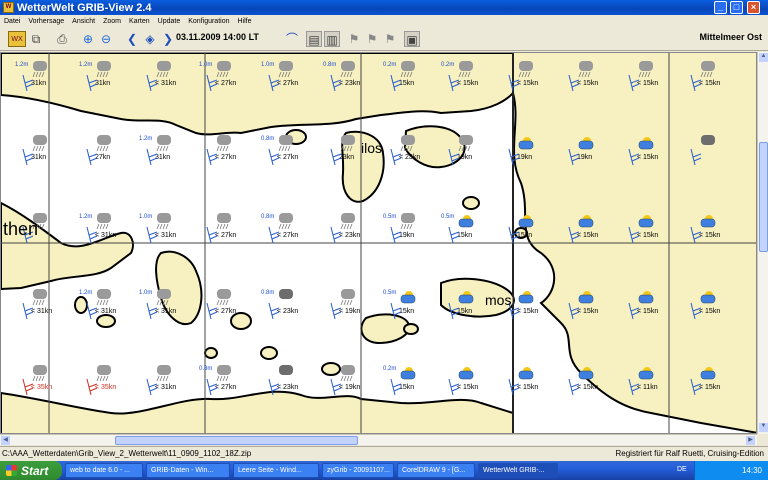 The height and width of the screenshot is (480, 768). Describe the element at coordinates (17, 39) in the screenshot. I see `wx-data-icon: WX` at that location.